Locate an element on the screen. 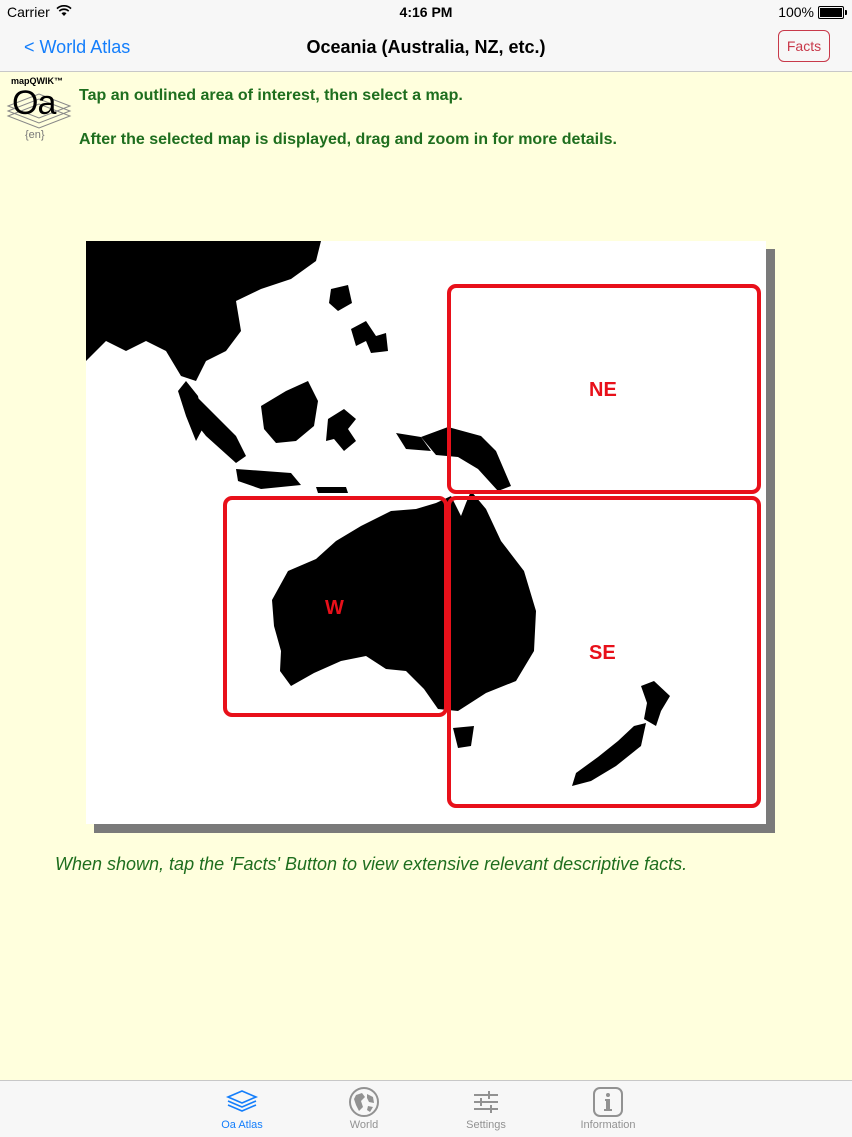 The width and height of the screenshot is (852, 1137). logo-code: Oa is located at coordinates (34, 103).